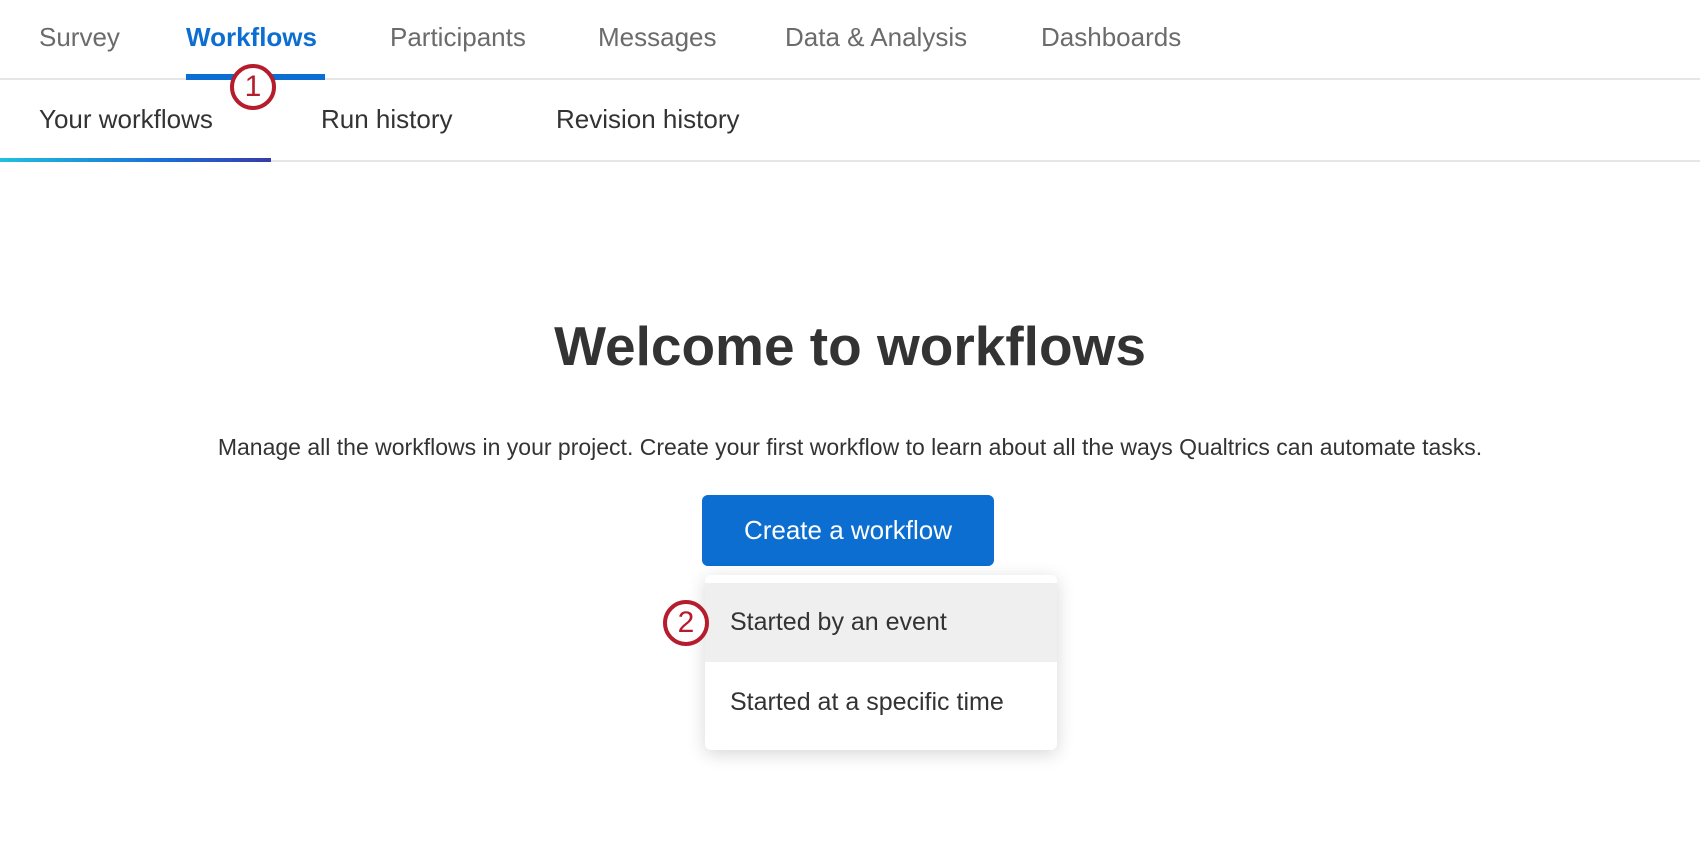 The height and width of the screenshot is (850, 1700). I want to click on menu-item-started-by-event: Started by an event, so click(881, 622).